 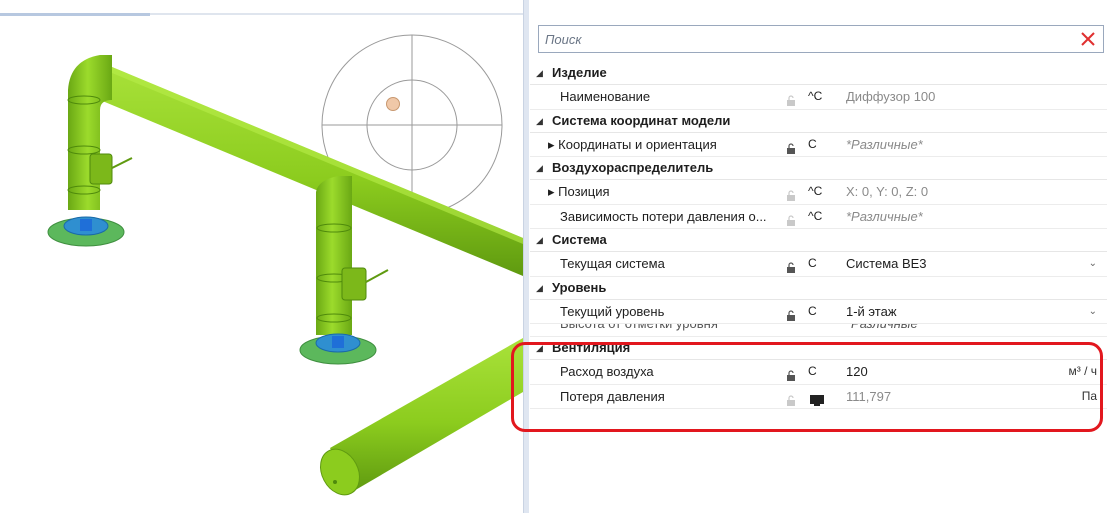 What do you see at coordinates (579, 191) in the screenshot?
I see `property-label: ▸ Позиция` at bounding box center [579, 191].